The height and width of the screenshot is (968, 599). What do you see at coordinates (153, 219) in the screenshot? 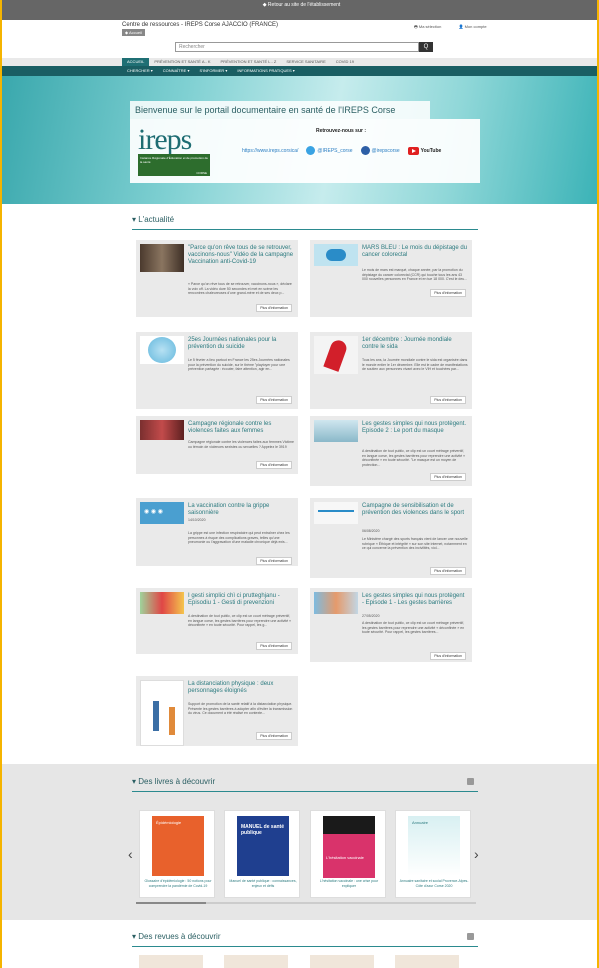
I see `news-heading: ▾ L'actualité` at bounding box center [153, 219].